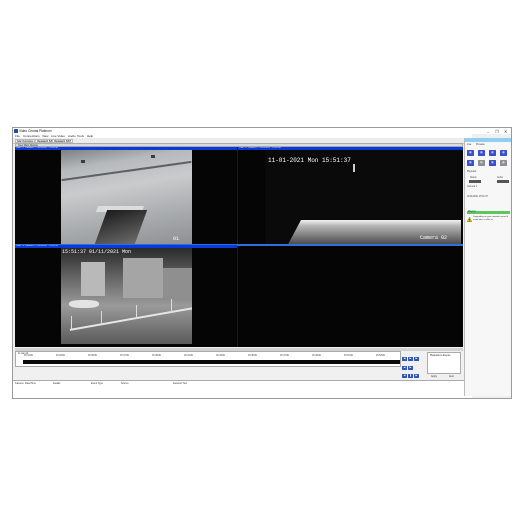 The height and width of the screenshot is (525, 525). What do you see at coordinates (488, 212) in the screenshot?
I see `playing-status: Playing` at bounding box center [488, 212].